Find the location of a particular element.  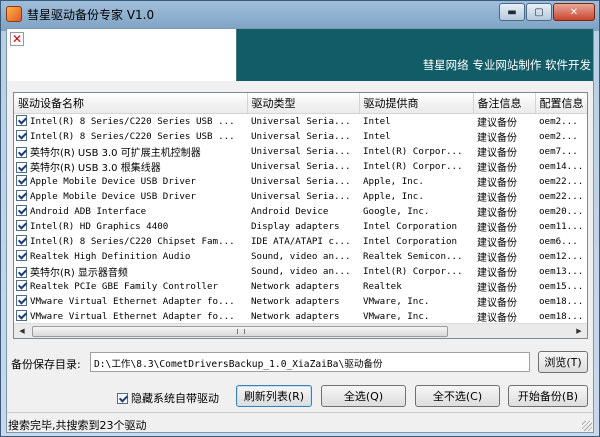

driver-name-text: Intel(R) HD Graphics 4400 is located at coordinates (99, 226).